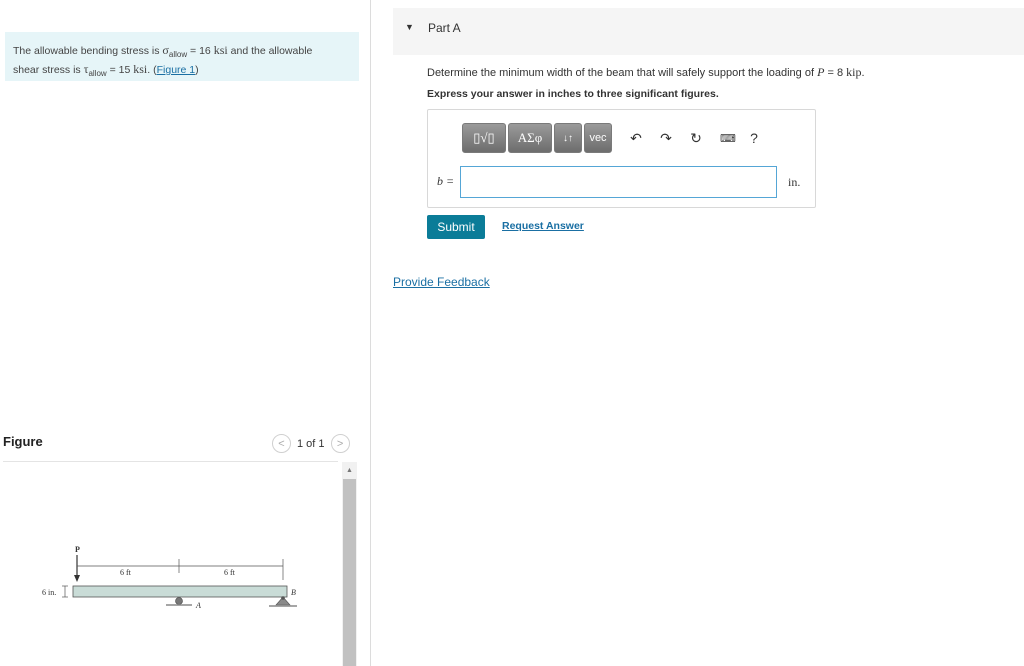  I want to click on chevron-left-icon: <, so click(281, 443).